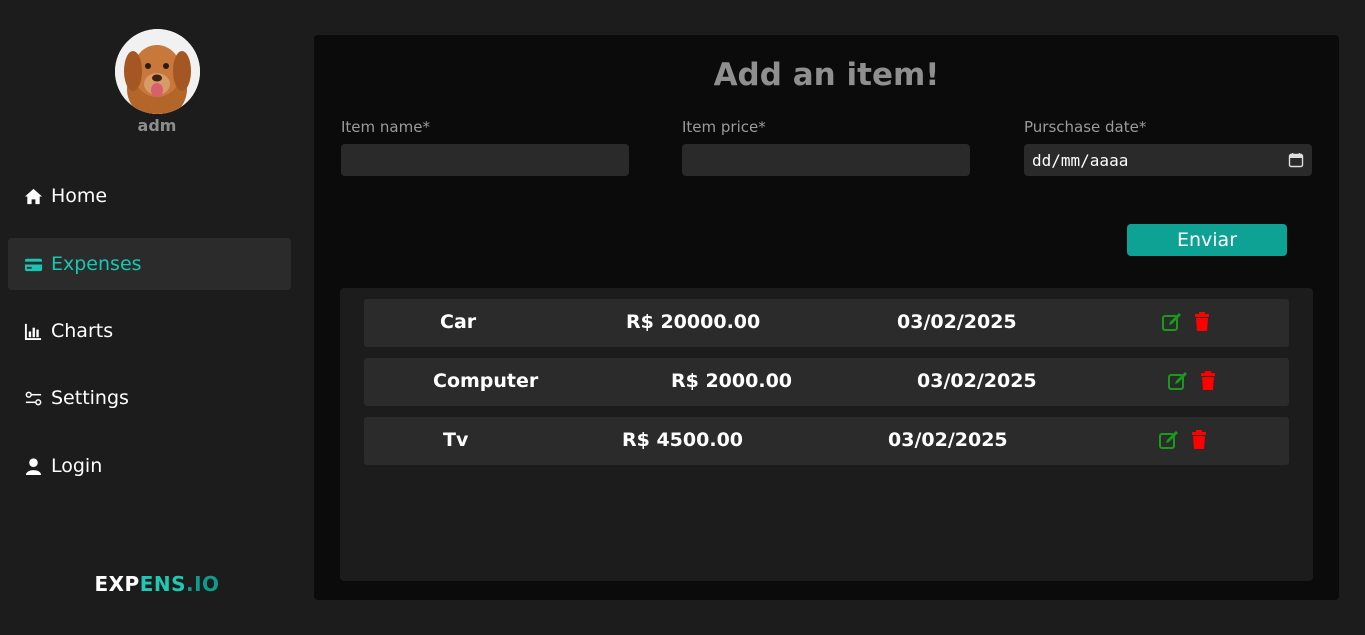 The height and width of the screenshot is (635, 1365). I want to click on item-price-label: Item price*, so click(724, 127).